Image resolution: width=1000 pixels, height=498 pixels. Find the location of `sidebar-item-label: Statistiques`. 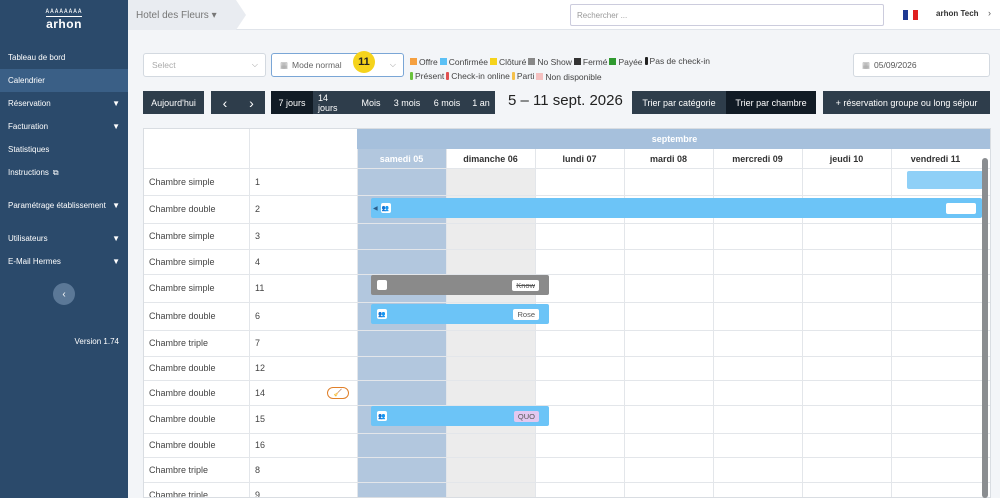

sidebar-item-label: Statistiques is located at coordinates (29, 149).